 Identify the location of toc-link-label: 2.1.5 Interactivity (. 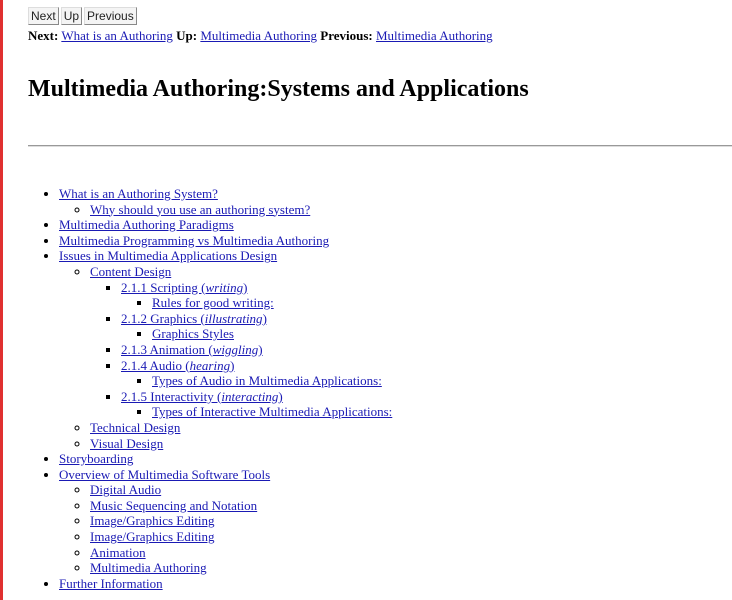
(171, 396).